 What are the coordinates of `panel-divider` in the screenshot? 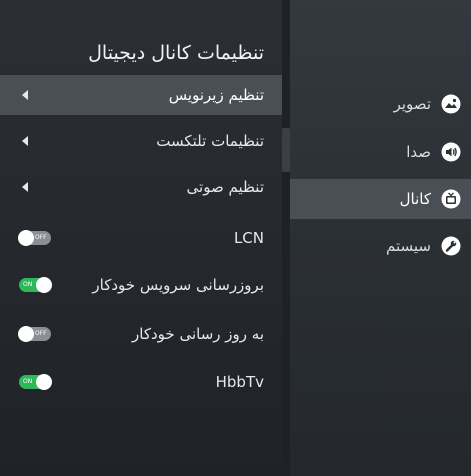 It's located at (286, 238).